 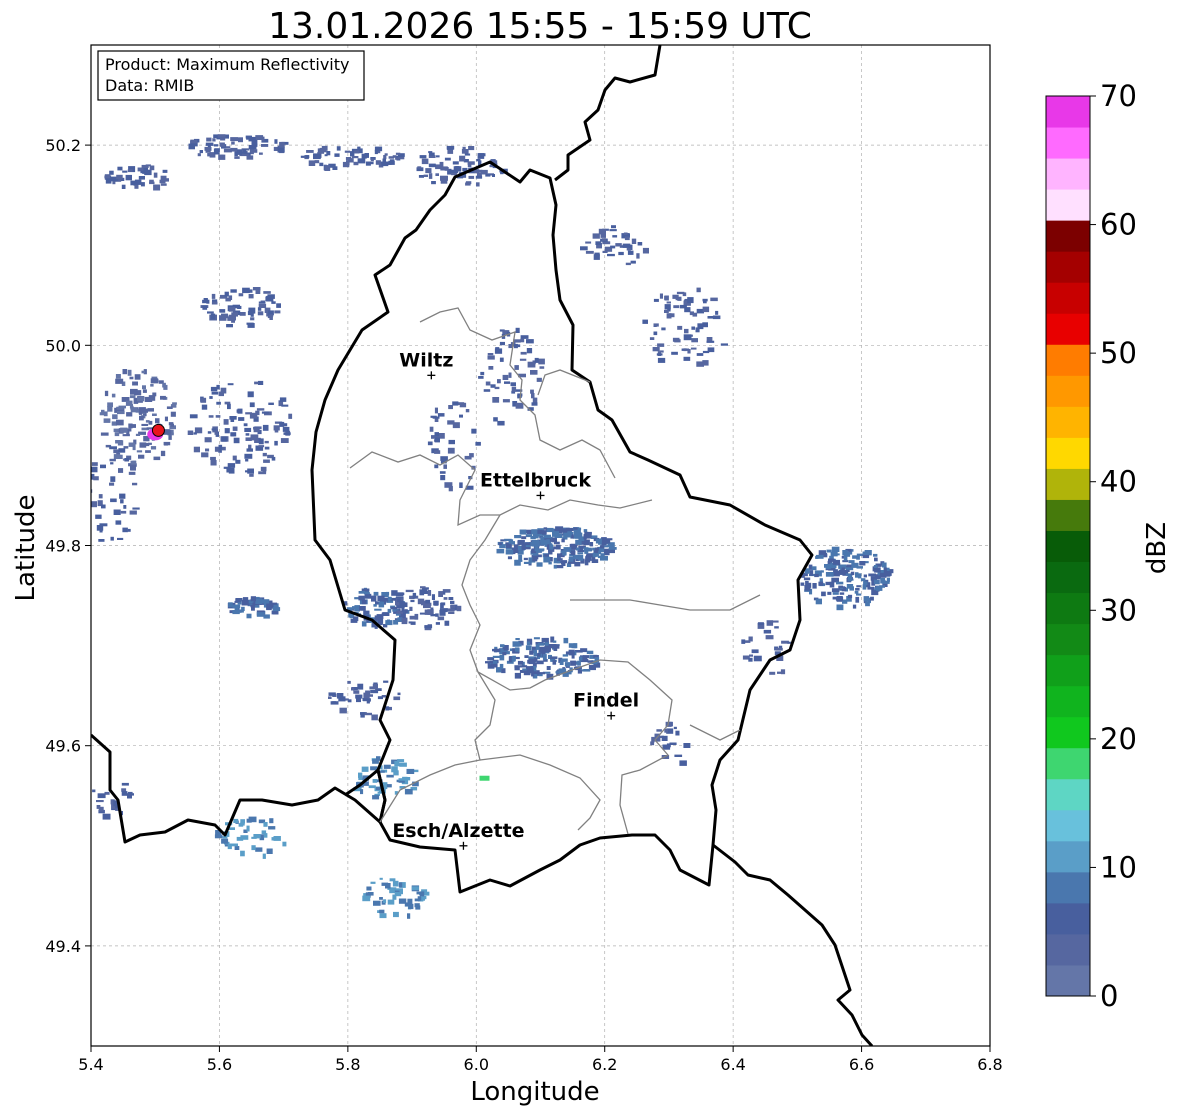 I want to click on x-tick-label: 5.8, so click(x=347, y=1064).